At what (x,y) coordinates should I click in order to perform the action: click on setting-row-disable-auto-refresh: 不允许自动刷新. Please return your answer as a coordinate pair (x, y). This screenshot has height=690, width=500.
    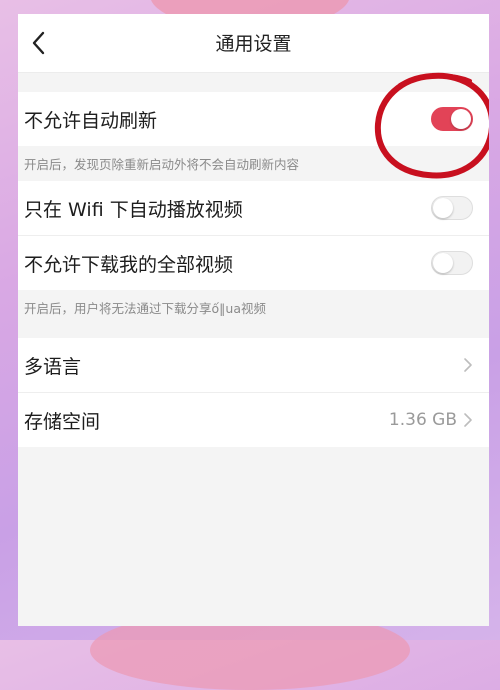
    Looking at the image, I should click on (253, 119).